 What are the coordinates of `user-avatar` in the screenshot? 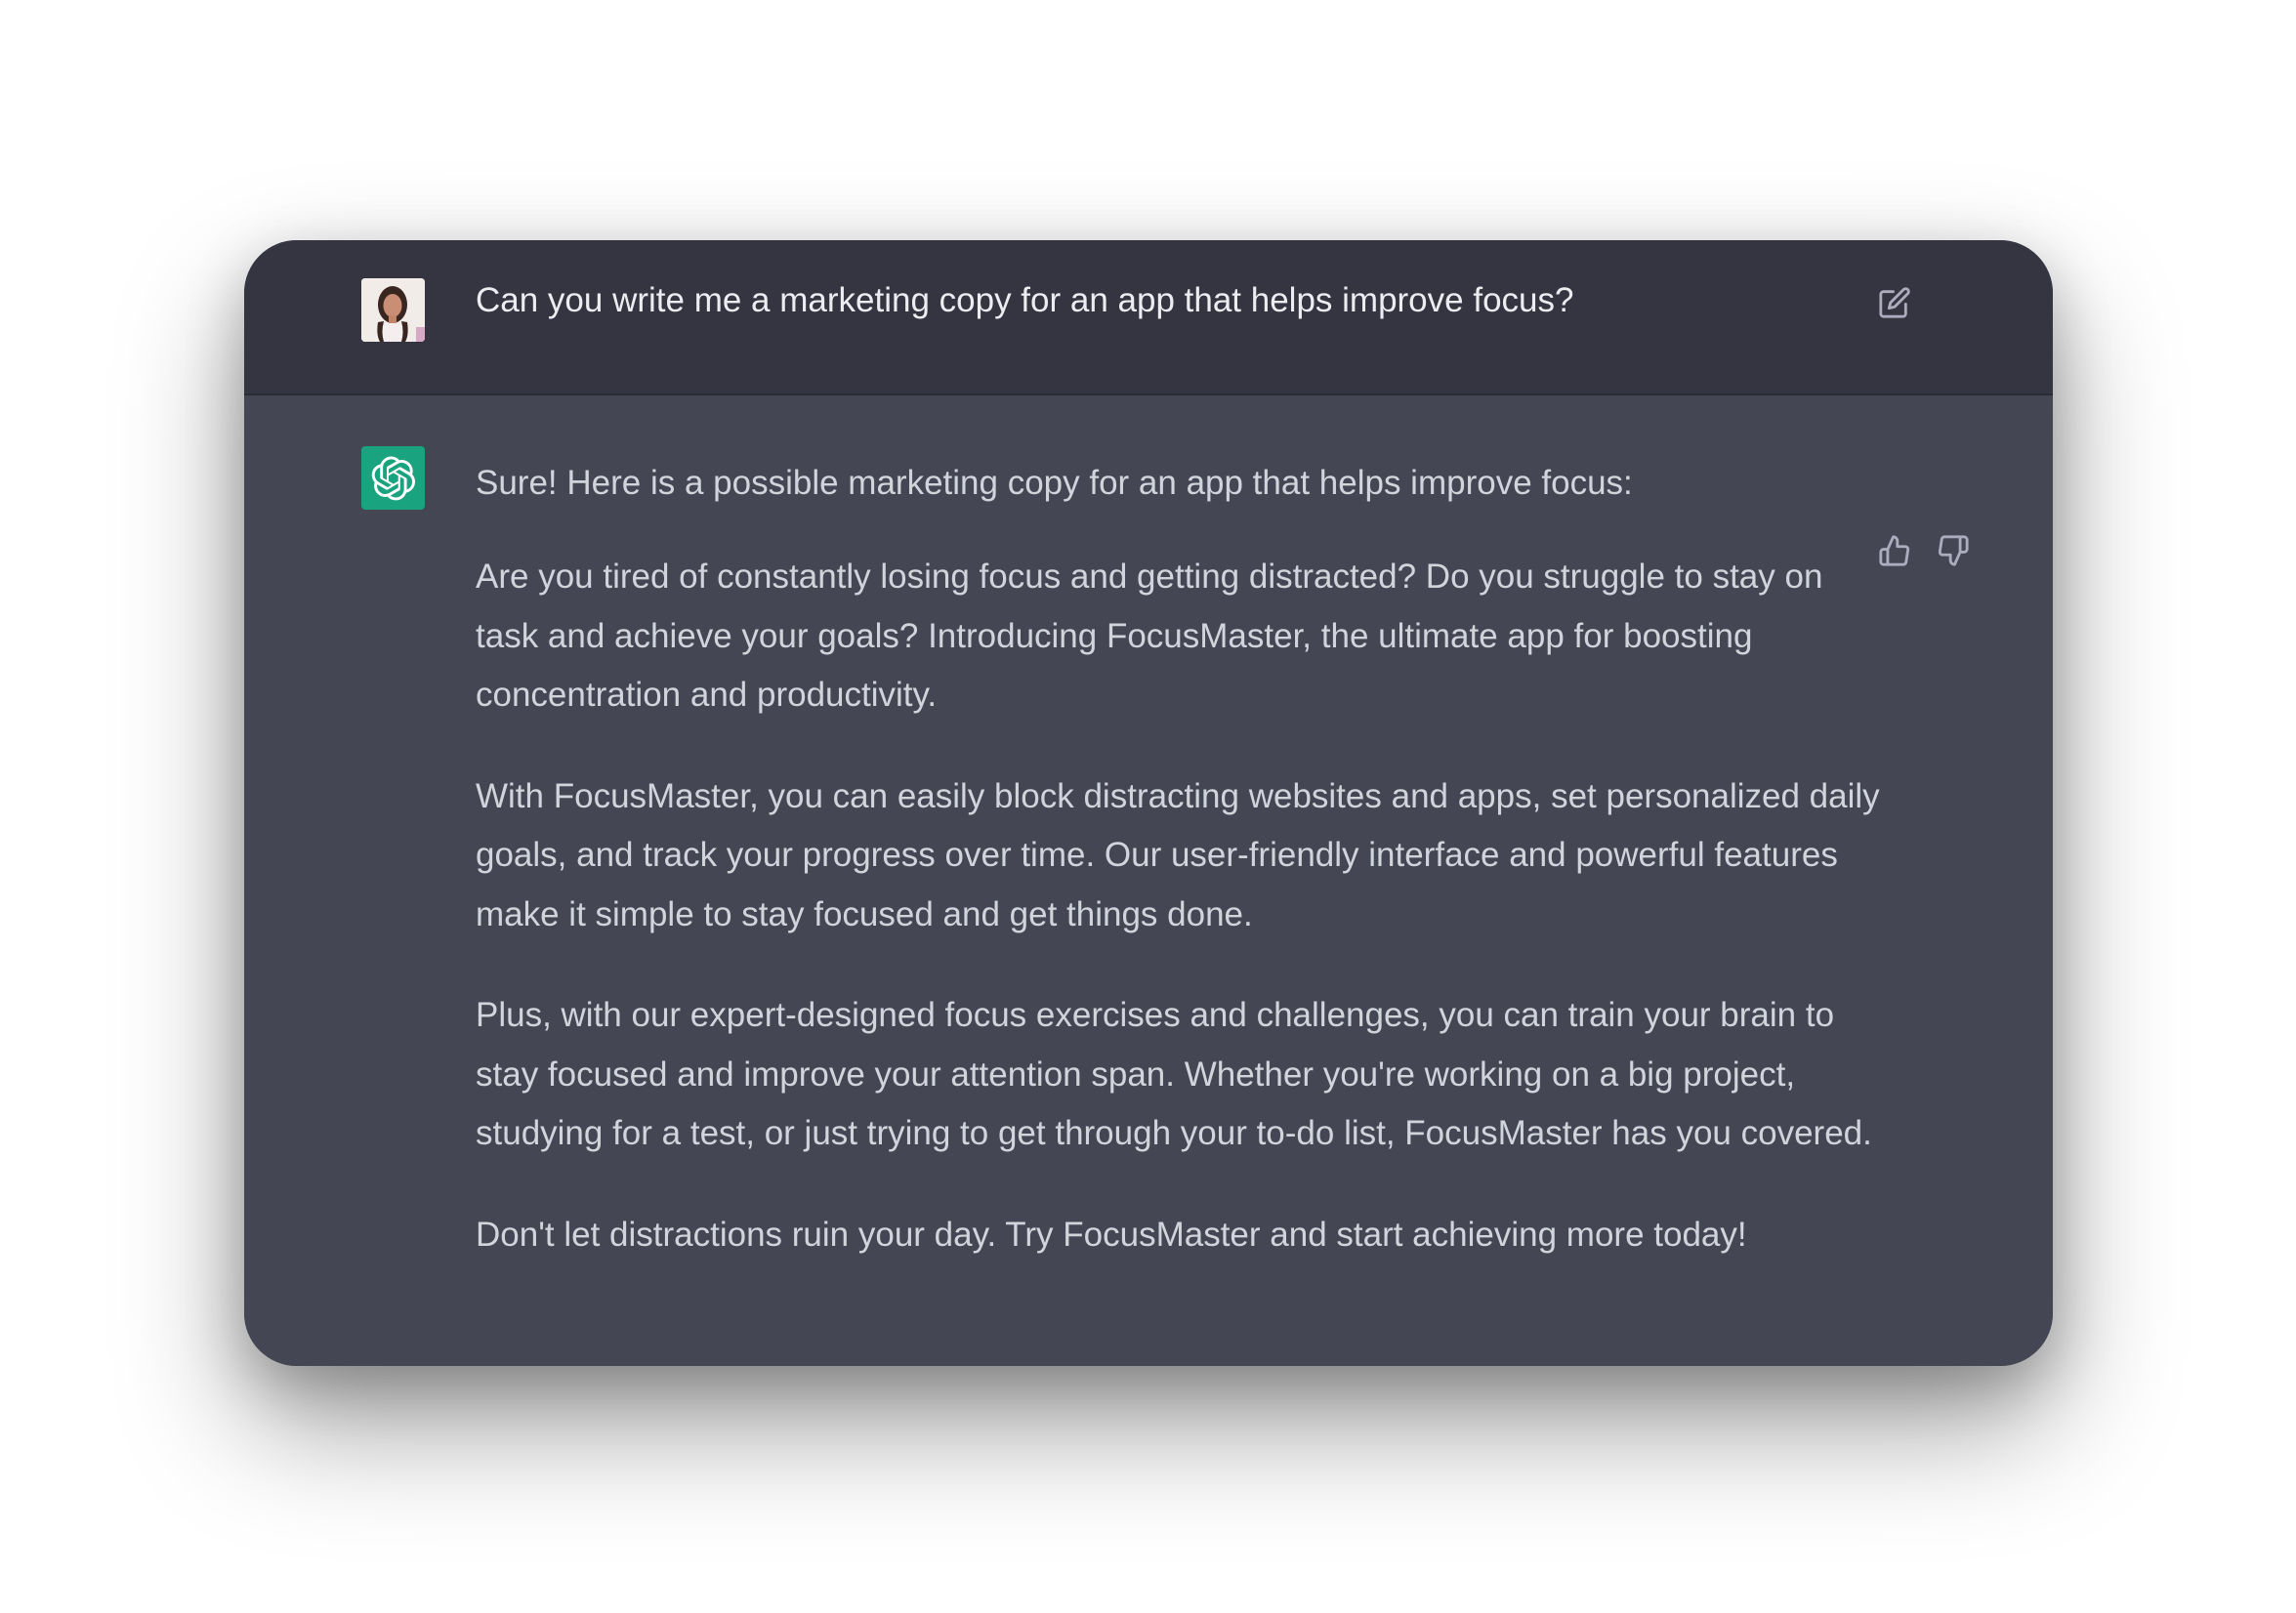 It's located at (393, 310).